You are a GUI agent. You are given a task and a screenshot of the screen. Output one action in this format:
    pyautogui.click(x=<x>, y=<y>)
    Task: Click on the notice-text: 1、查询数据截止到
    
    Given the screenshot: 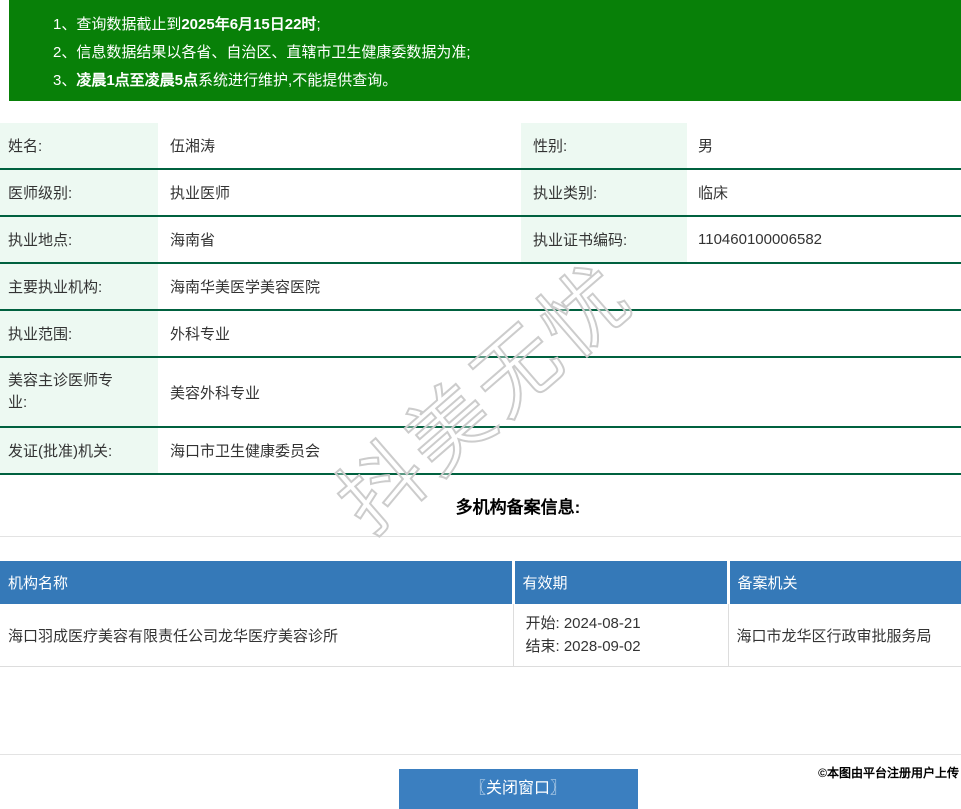 What is the action you would take?
    pyautogui.click(x=117, y=24)
    